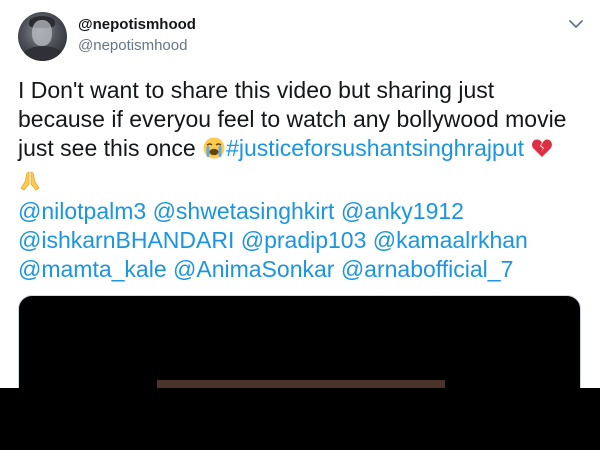 The width and height of the screenshot is (600, 450). What do you see at coordinates (92, 269) in the screenshot?
I see `mention-link: @mamta_kale` at bounding box center [92, 269].